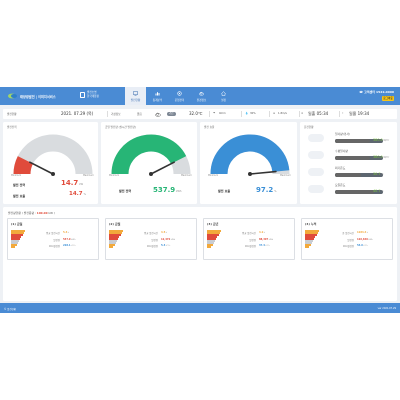 The width and height of the screenshot is (400, 400). Describe the element at coordinates (200, 308) in the screenshot. I see `footer: © 발전현황 ver 2021.07.29` at that location.